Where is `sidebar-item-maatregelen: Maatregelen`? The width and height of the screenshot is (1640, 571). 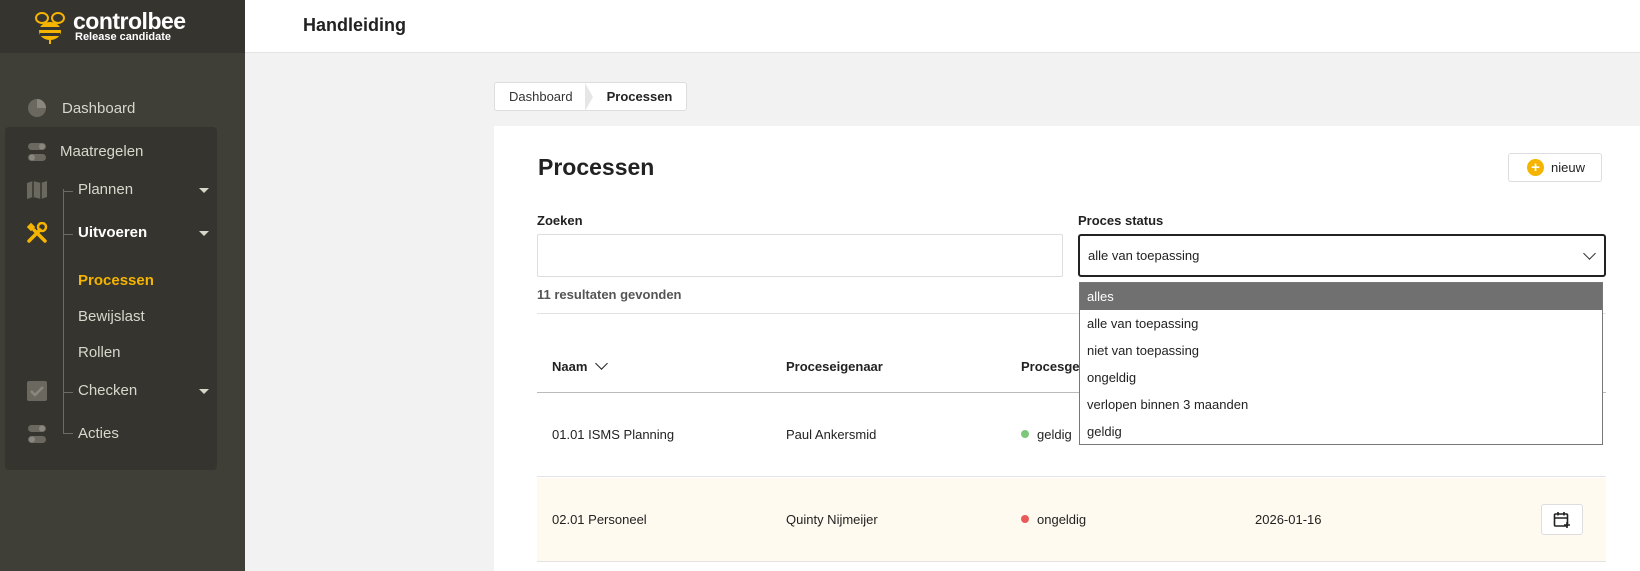 sidebar-item-maatregelen: Maatregelen is located at coordinates (111, 152).